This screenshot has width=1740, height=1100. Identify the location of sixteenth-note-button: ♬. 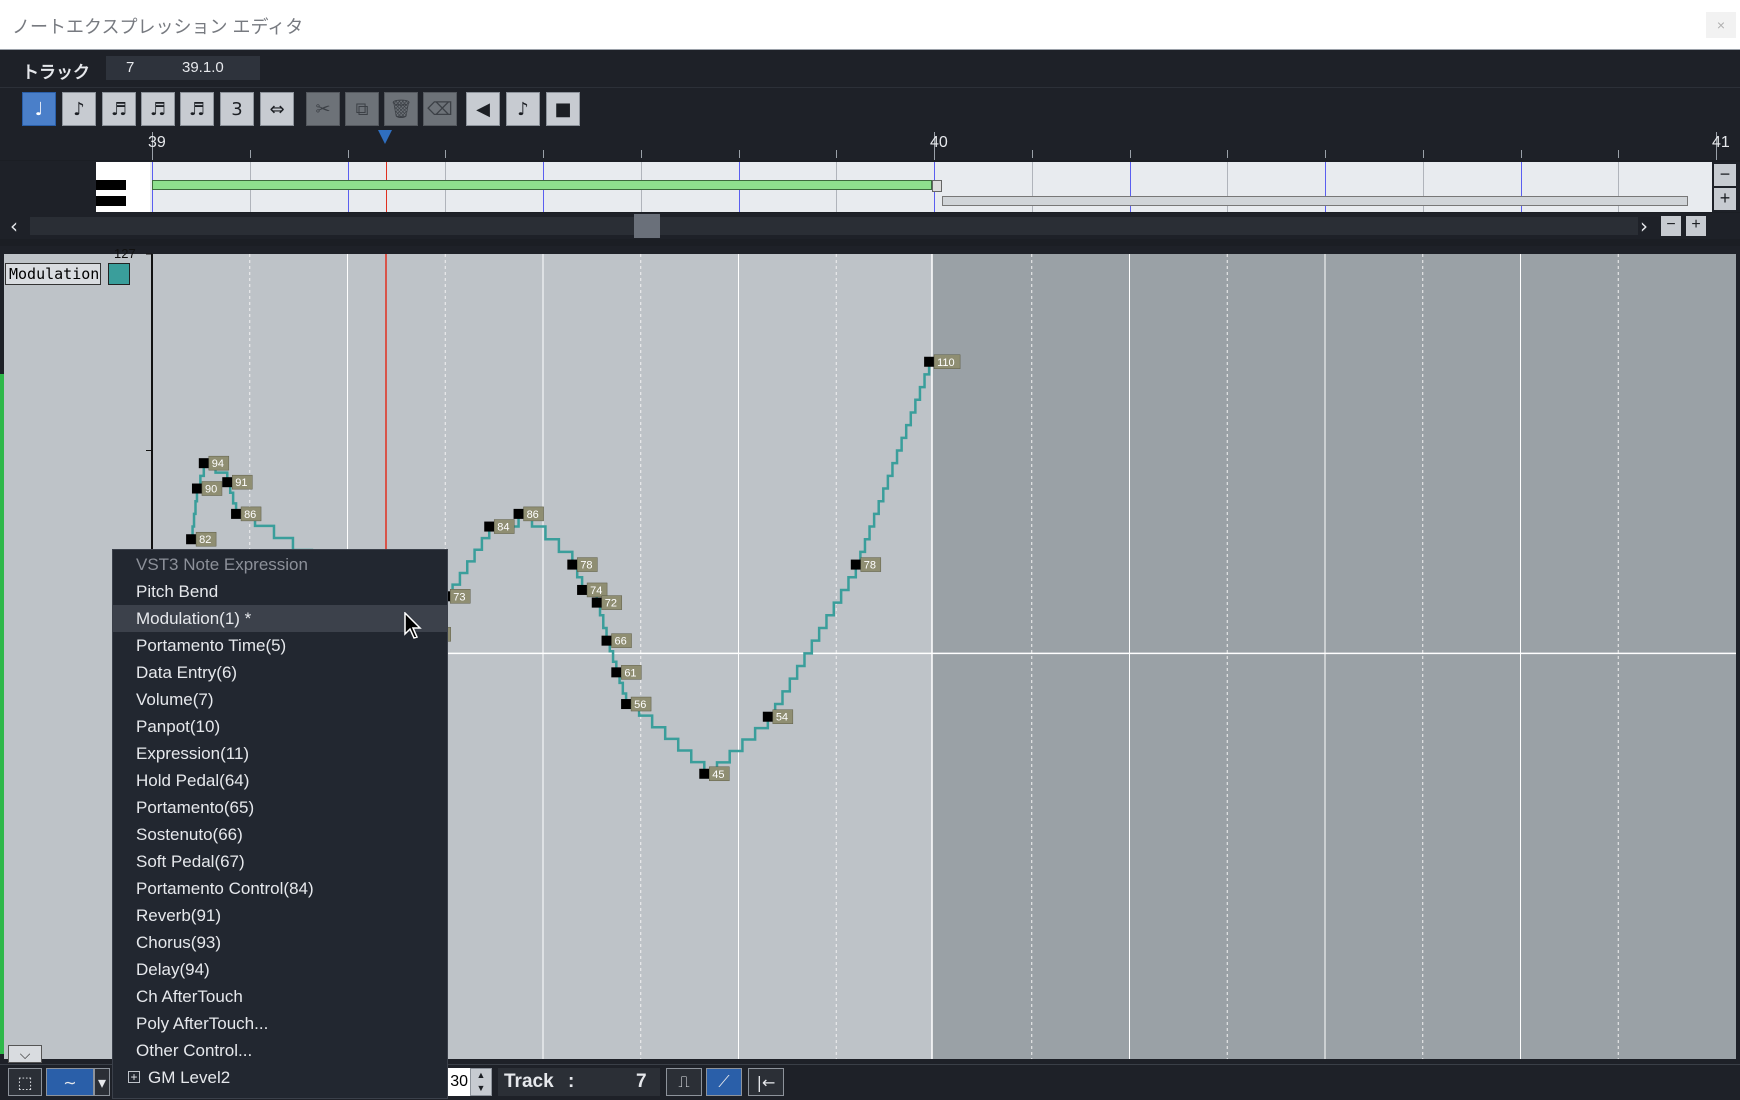
(119, 109).